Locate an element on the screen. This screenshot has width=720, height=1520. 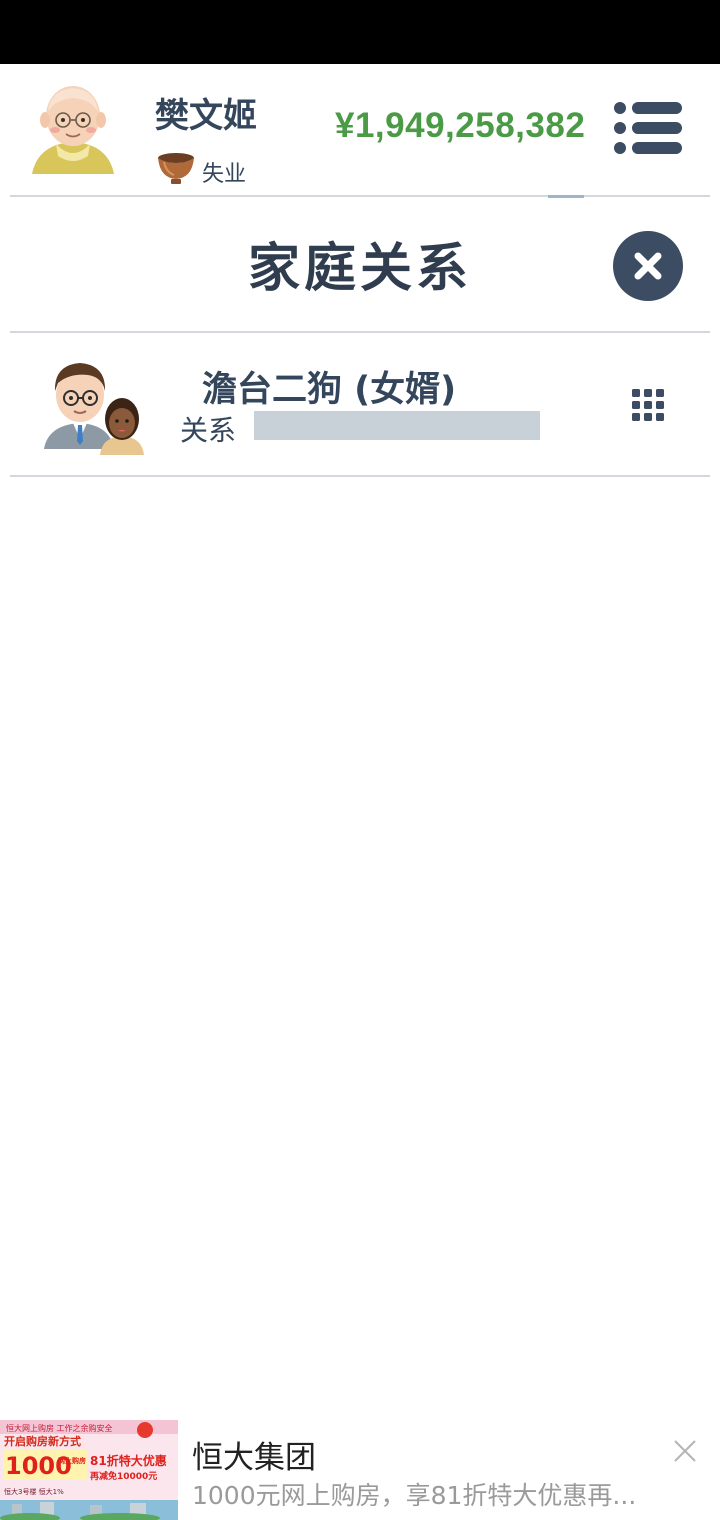
relation-label: 关系 is located at coordinates (208, 430).